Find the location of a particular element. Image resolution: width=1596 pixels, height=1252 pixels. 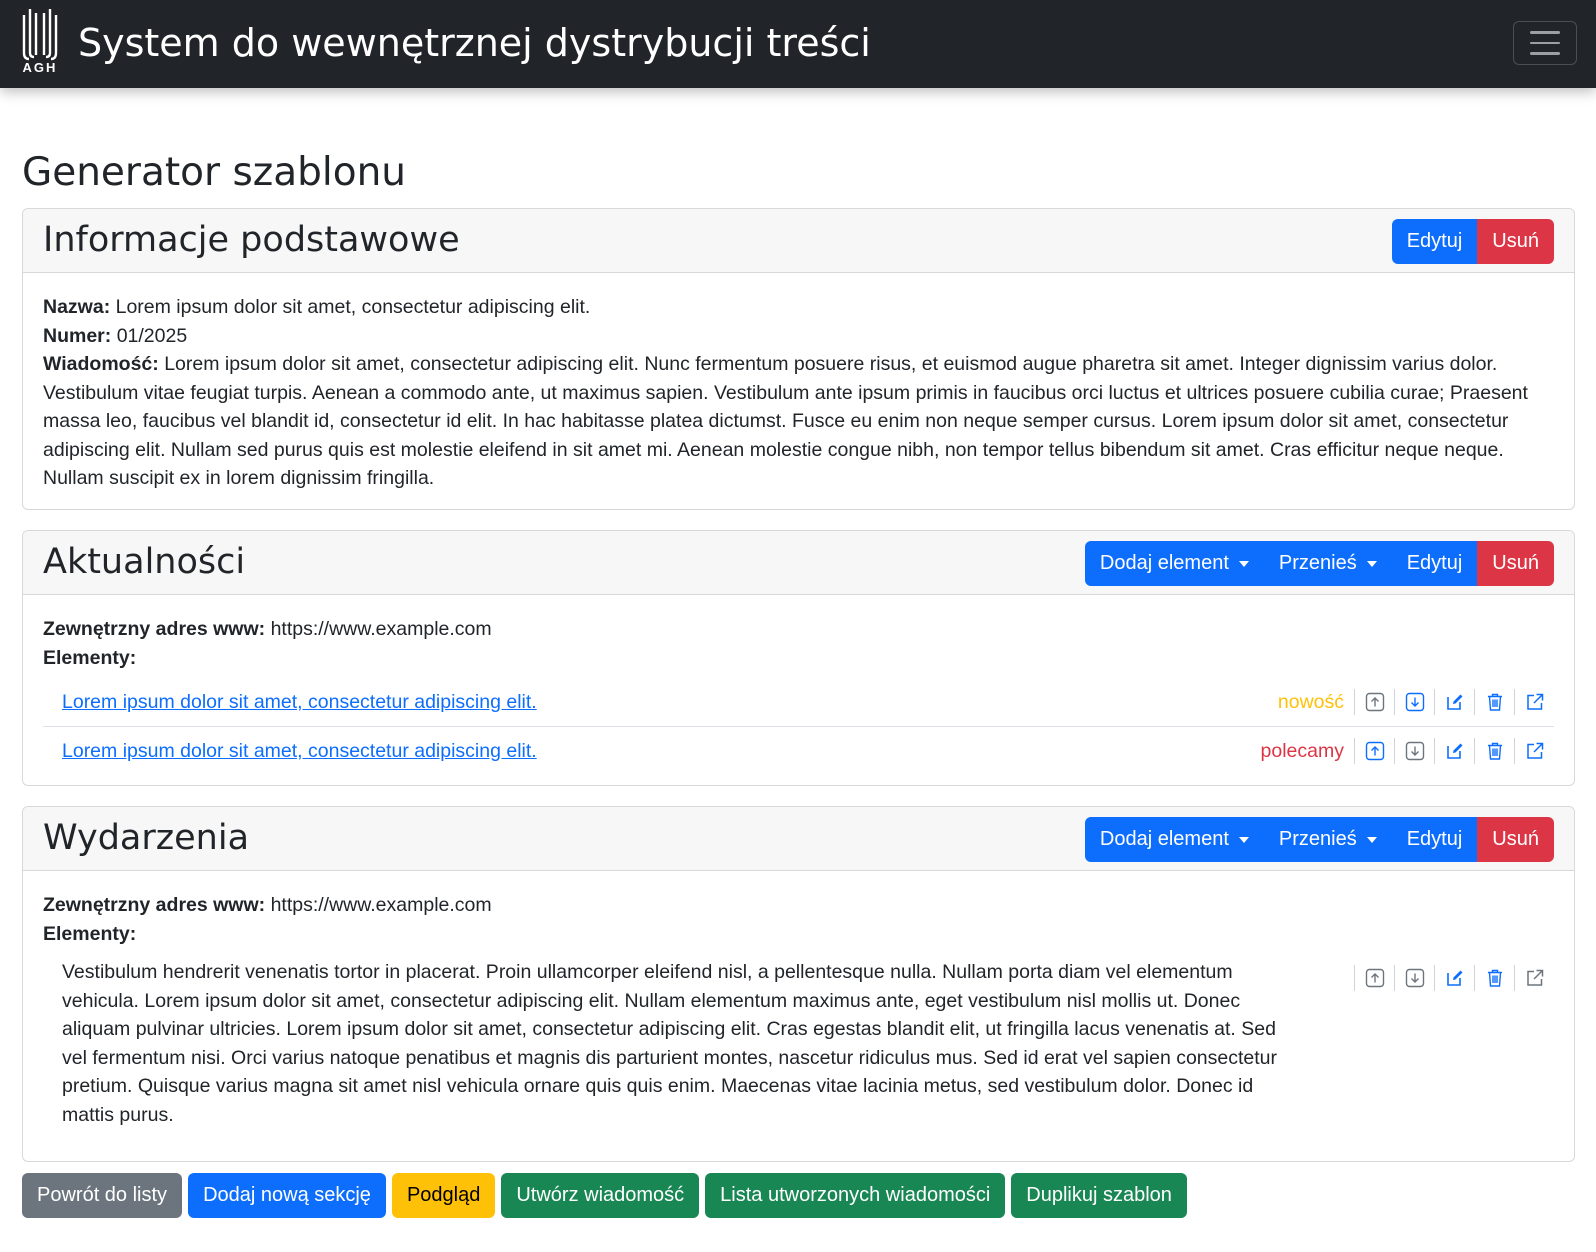

create-message-button: Utwórz wiadomość is located at coordinates (600, 1195).